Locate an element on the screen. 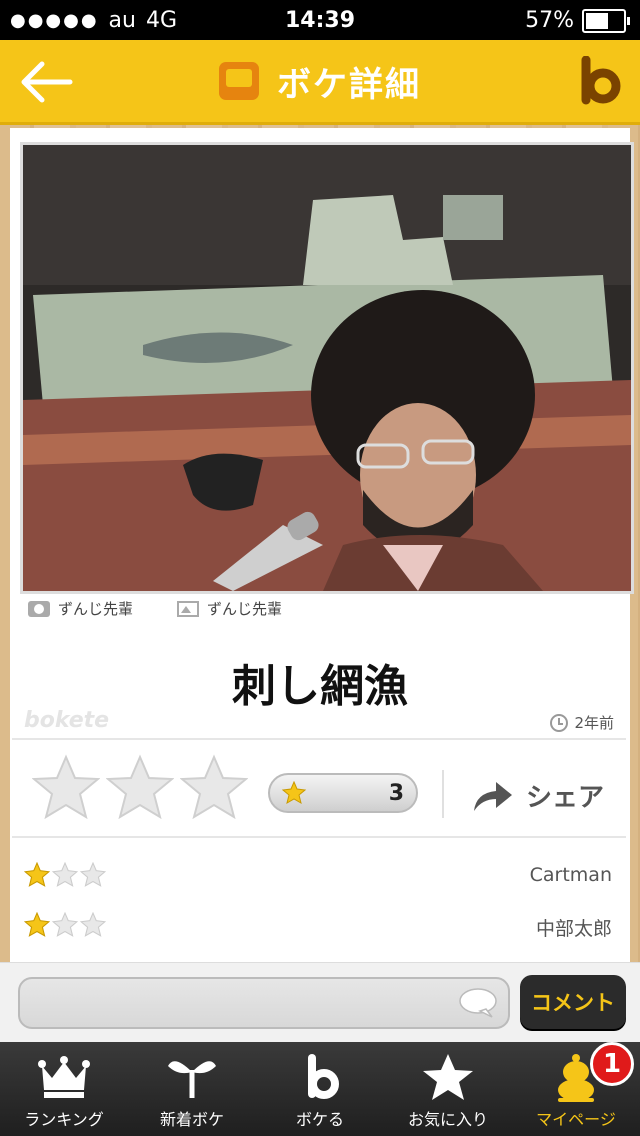 The height and width of the screenshot is (1136, 640). post-age-text: 2年前 is located at coordinates (594, 723).